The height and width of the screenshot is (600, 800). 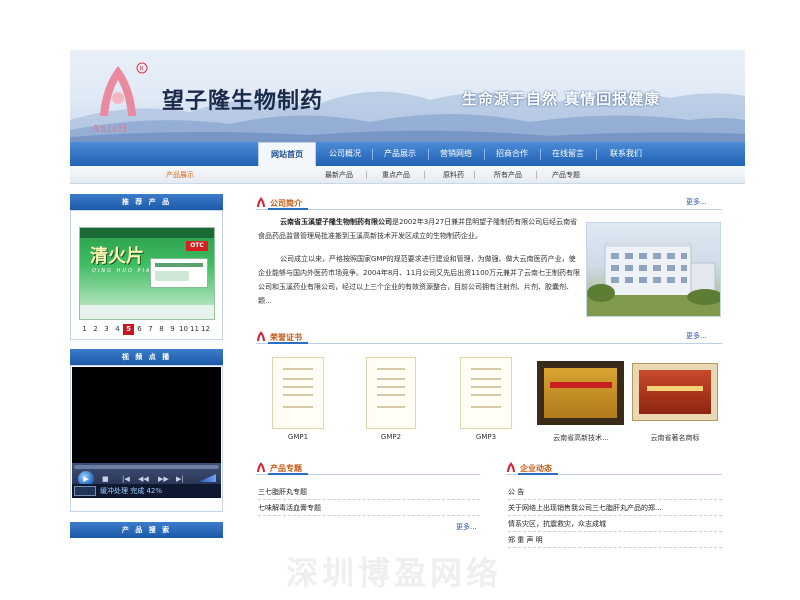 What do you see at coordinates (653, 278) in the screenshot?
I see `building-image` at bounding box center [653, 278].